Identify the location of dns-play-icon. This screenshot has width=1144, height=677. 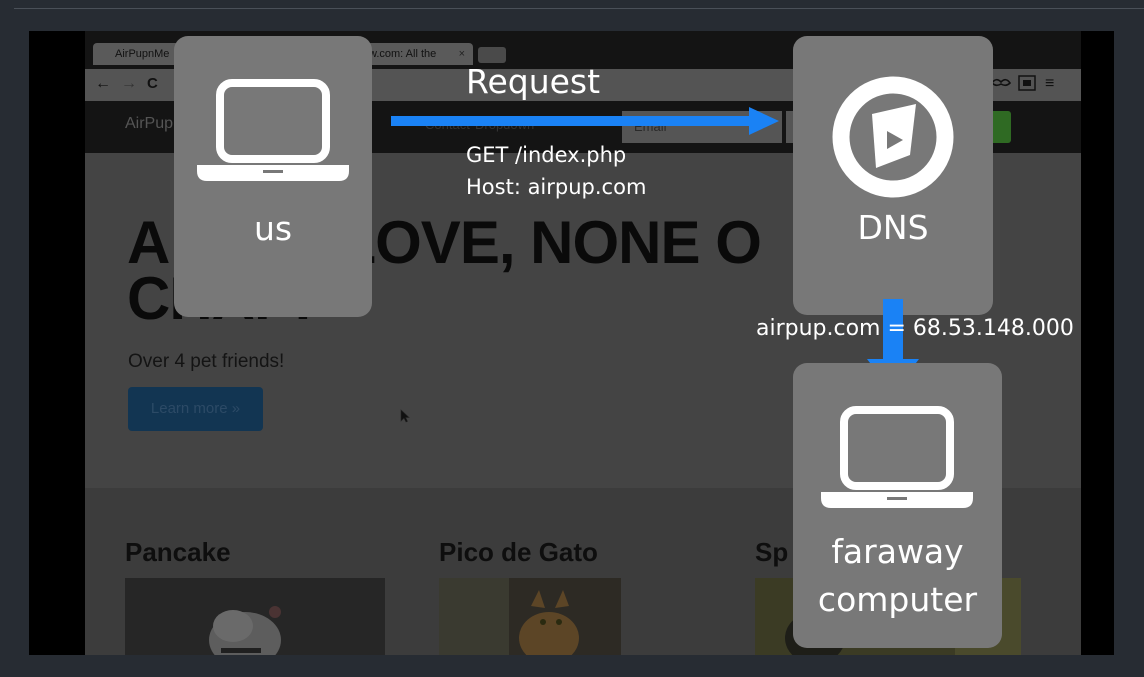
(893, 137).